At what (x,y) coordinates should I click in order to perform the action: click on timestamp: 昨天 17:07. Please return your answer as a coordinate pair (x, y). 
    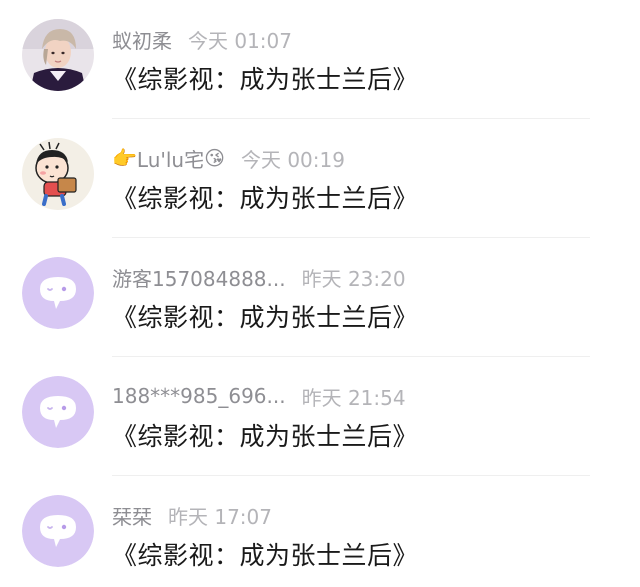
    Looking at the image, I should click on (220, 516).